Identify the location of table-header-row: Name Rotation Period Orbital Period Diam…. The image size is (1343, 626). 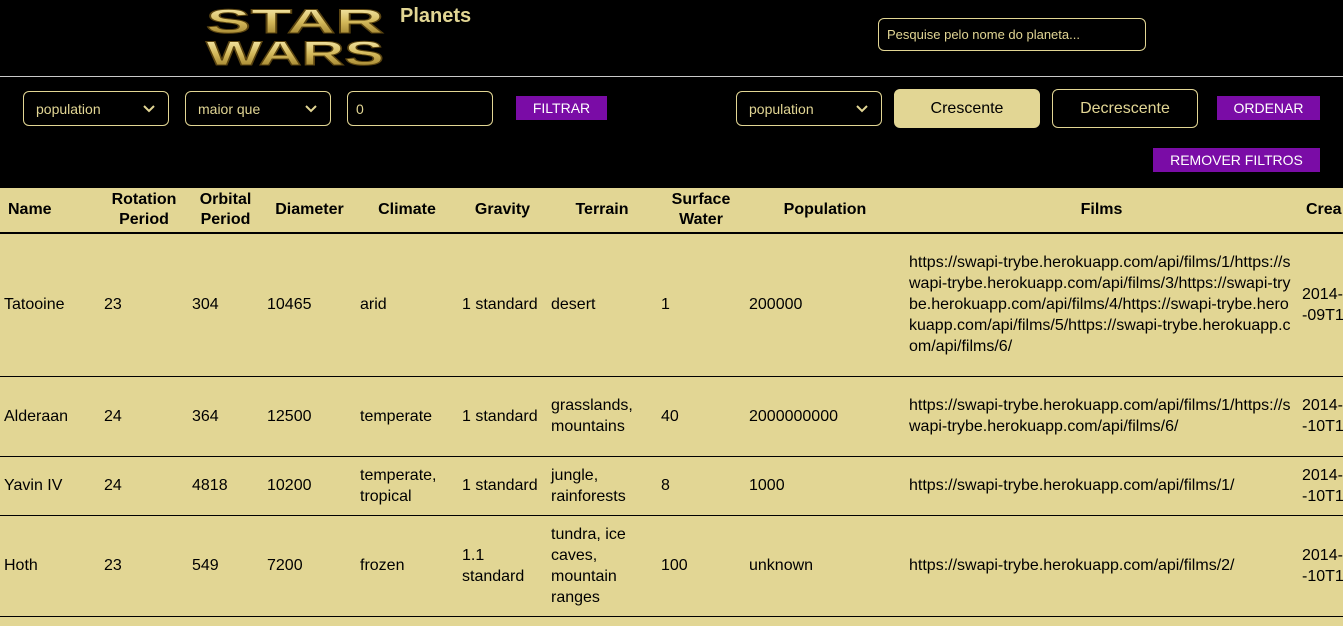
(671, 211).